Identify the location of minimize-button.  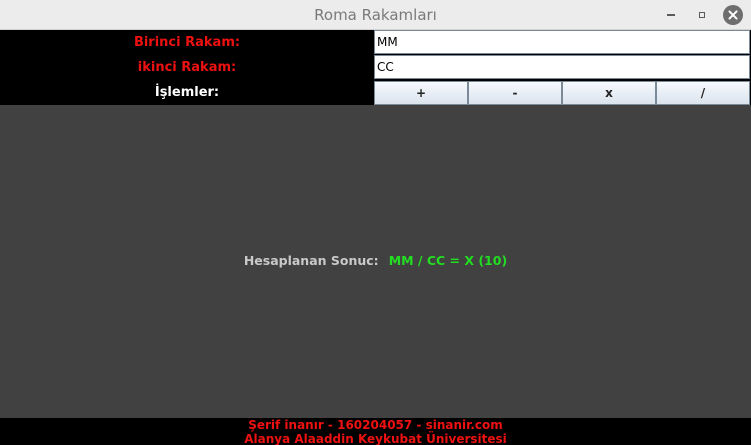
(671, 15).